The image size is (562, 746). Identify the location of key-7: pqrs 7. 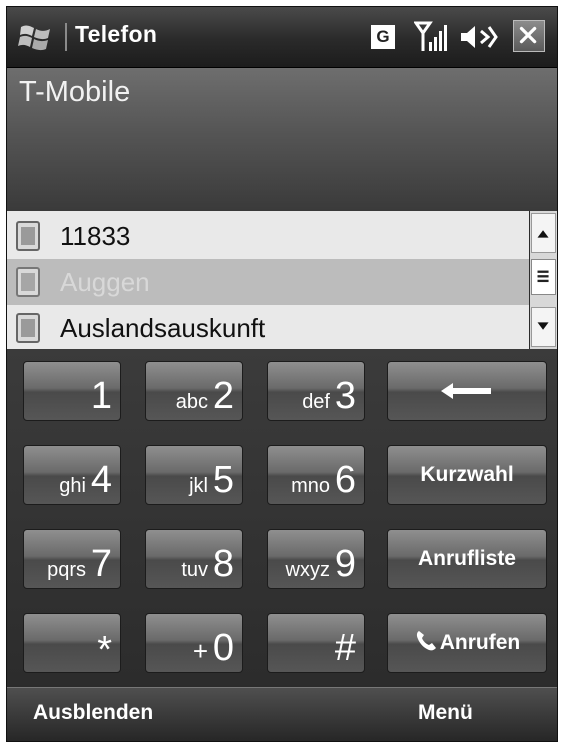
(72, 559).